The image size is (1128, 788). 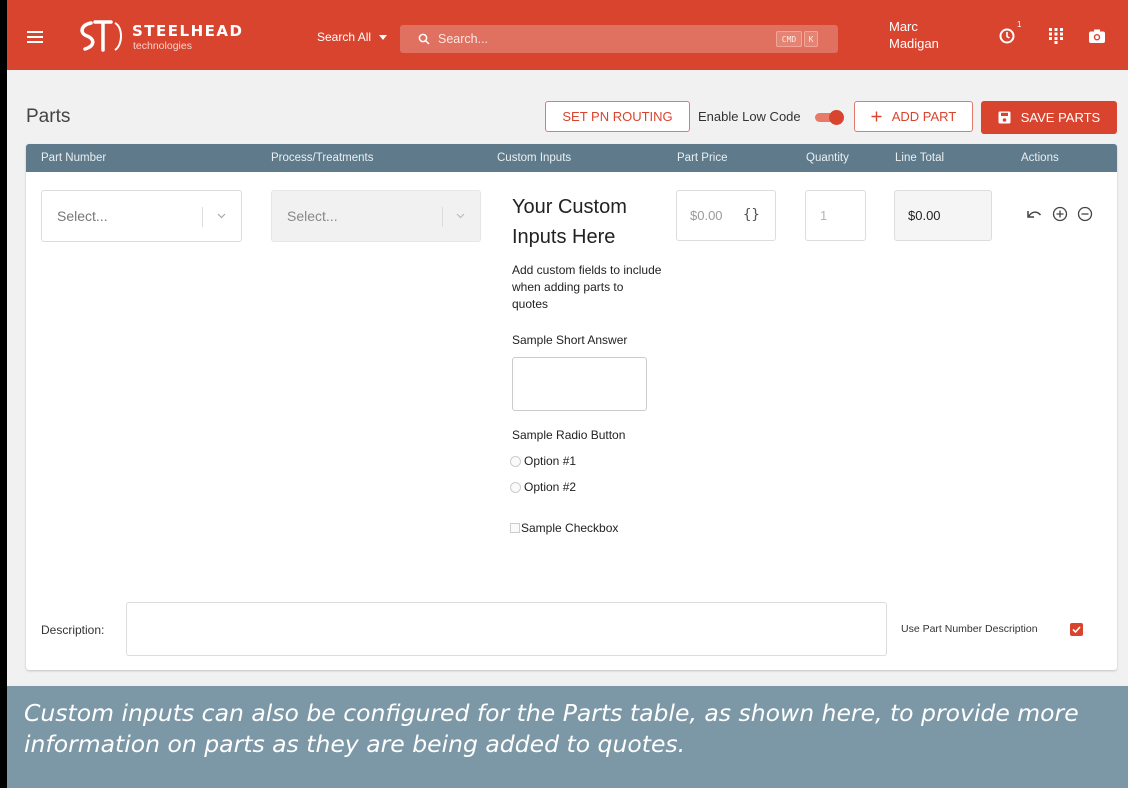 What do you see at coordinates (35, 37) in the screenshot?
I see `menu-icon` at bounding box center [35, 37].